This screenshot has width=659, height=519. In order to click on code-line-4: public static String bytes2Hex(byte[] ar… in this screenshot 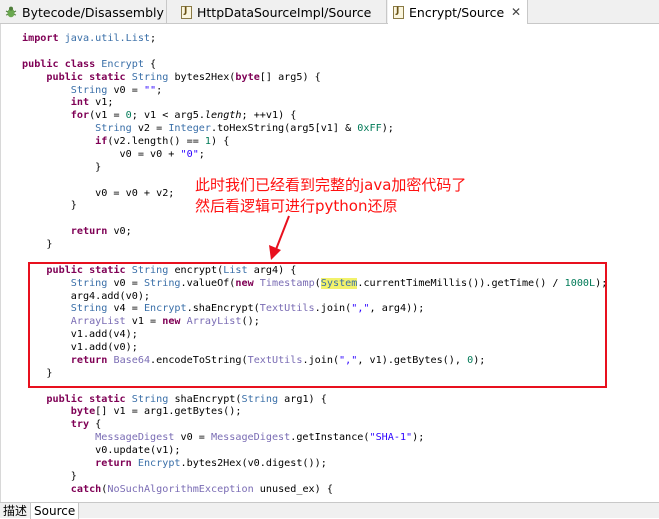, I will do `click(183, 77)`.